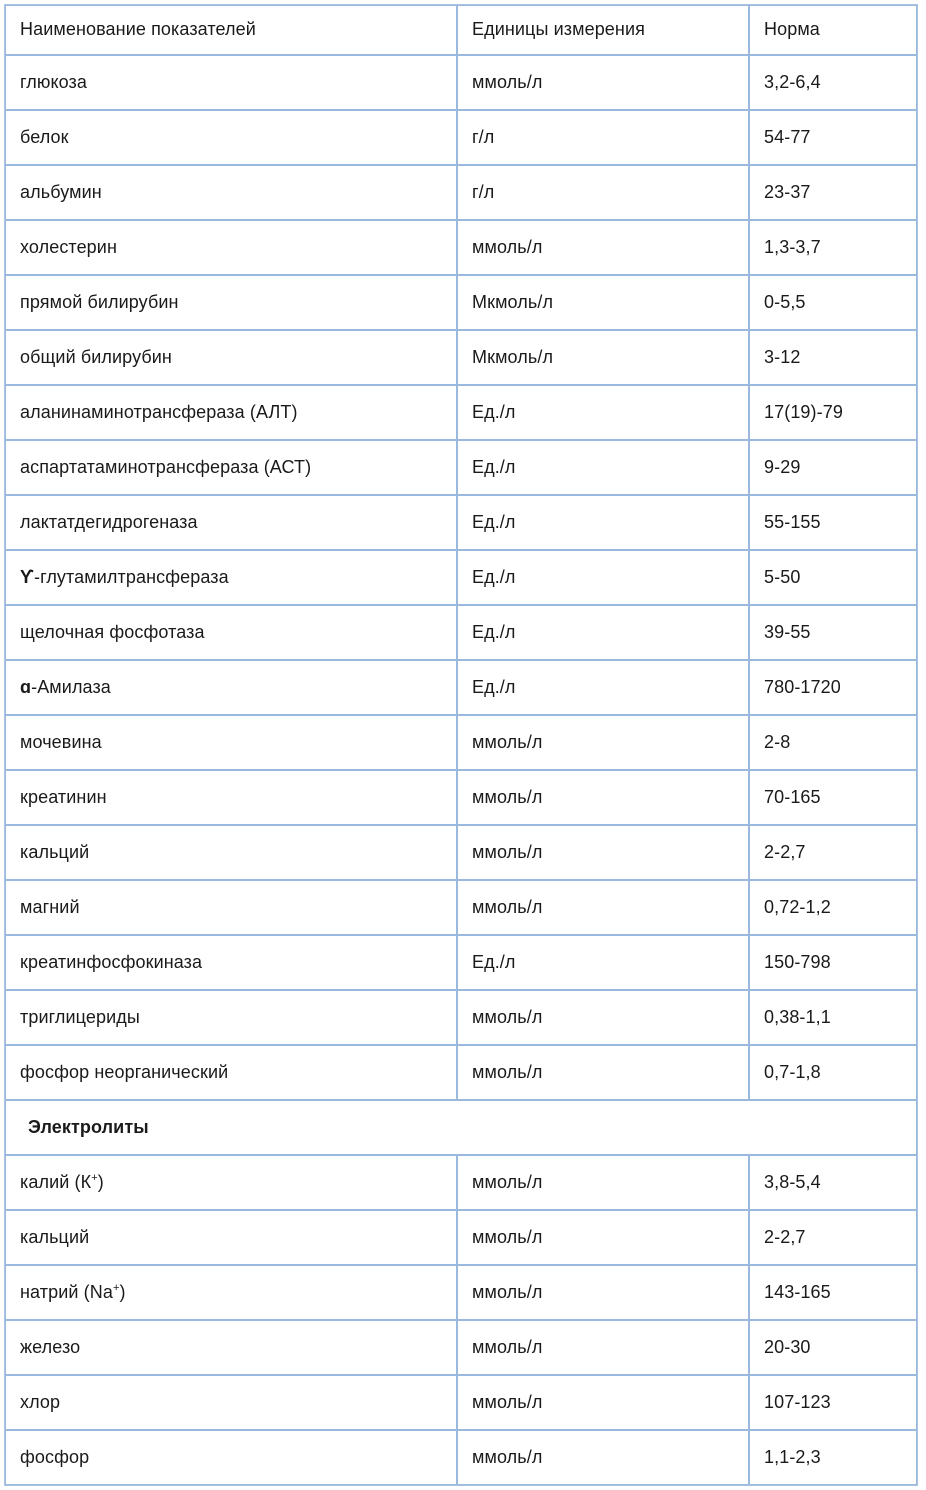 This screenshot has height=1490, width=926. I want to click on column-header-norm: Норма, so click(833, 30).